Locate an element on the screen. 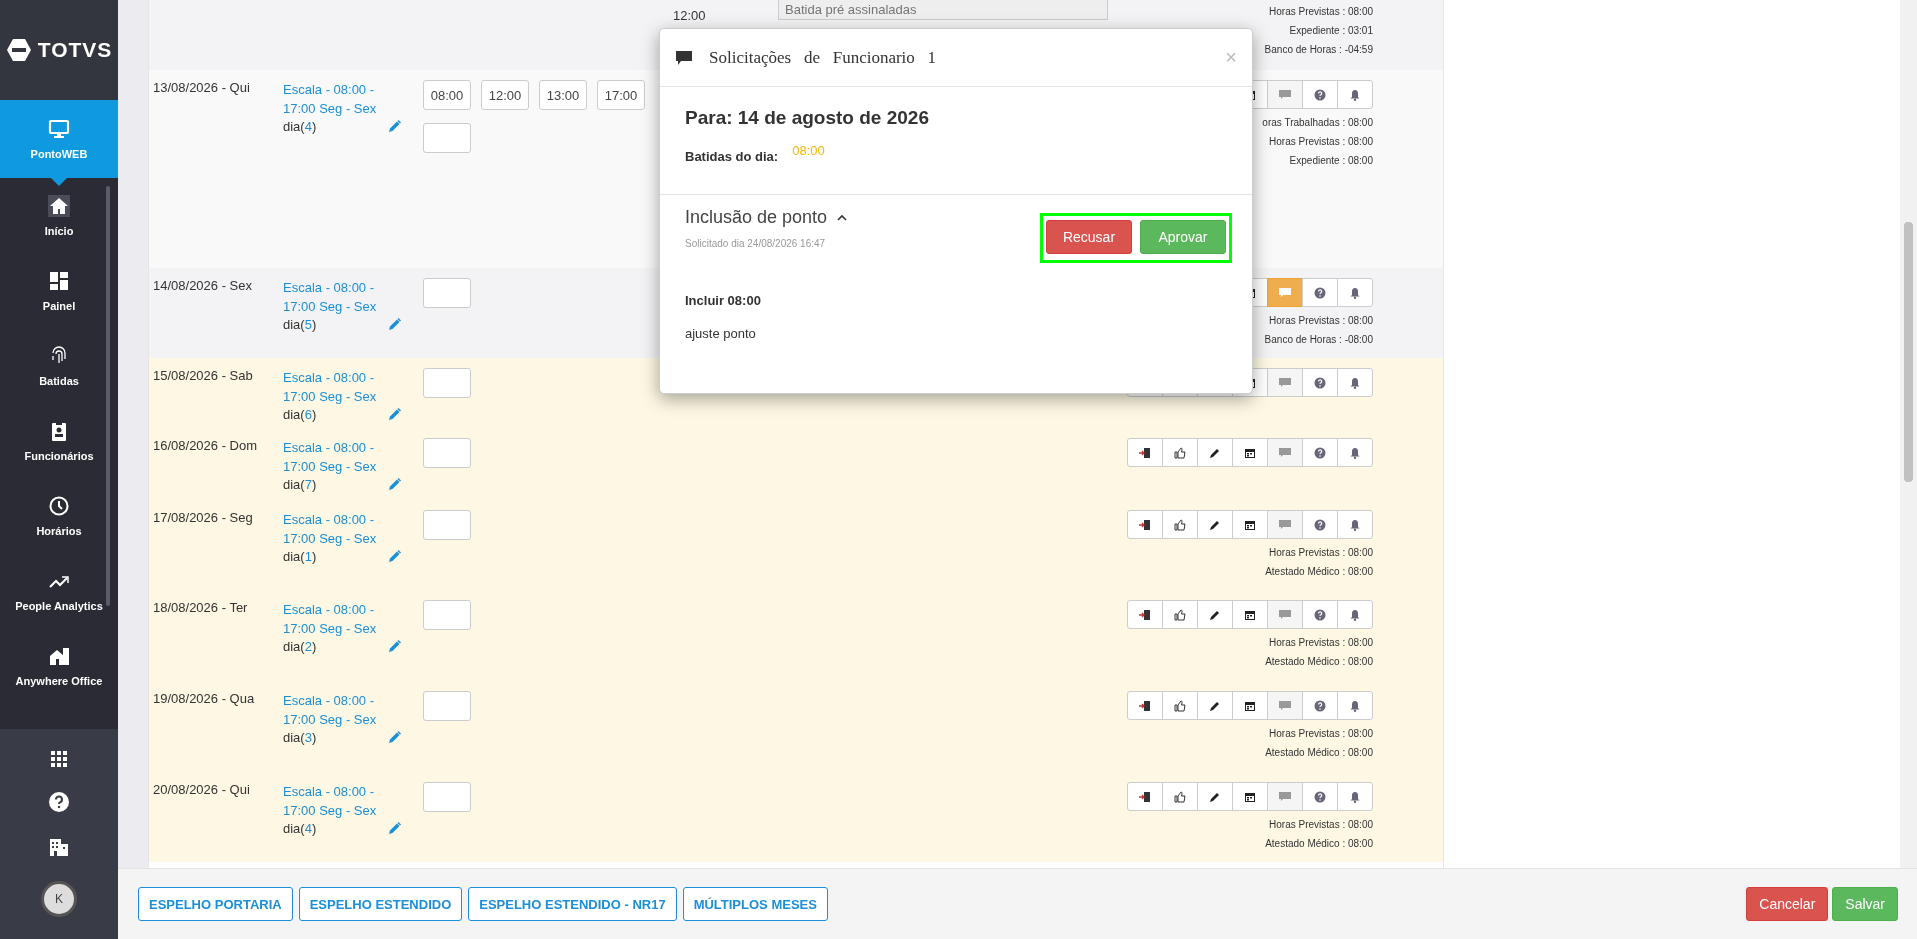 This screenshot has width=1917, height=939. building-icon is located at coordinates (59, 847).